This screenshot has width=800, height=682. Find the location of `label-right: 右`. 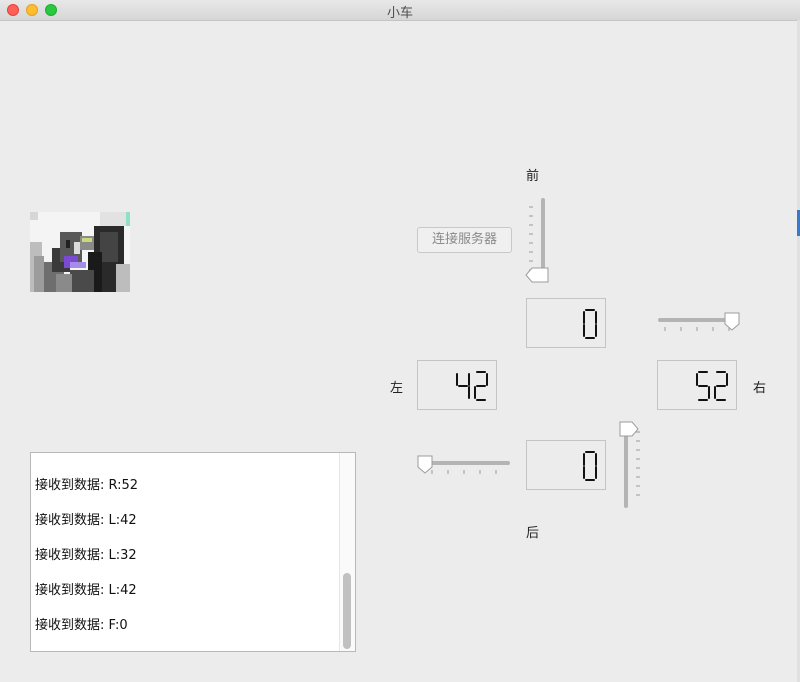

label-right: 右 is located at coordinates (760, 388).